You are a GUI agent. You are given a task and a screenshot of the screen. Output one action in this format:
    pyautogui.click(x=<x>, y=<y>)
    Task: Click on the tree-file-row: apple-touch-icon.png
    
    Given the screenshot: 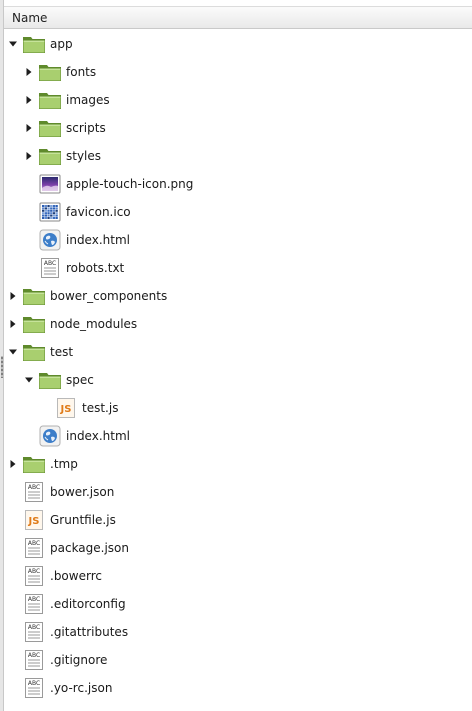 What is the action you would take?
    pyautogui.click(x=238, y=184)
    